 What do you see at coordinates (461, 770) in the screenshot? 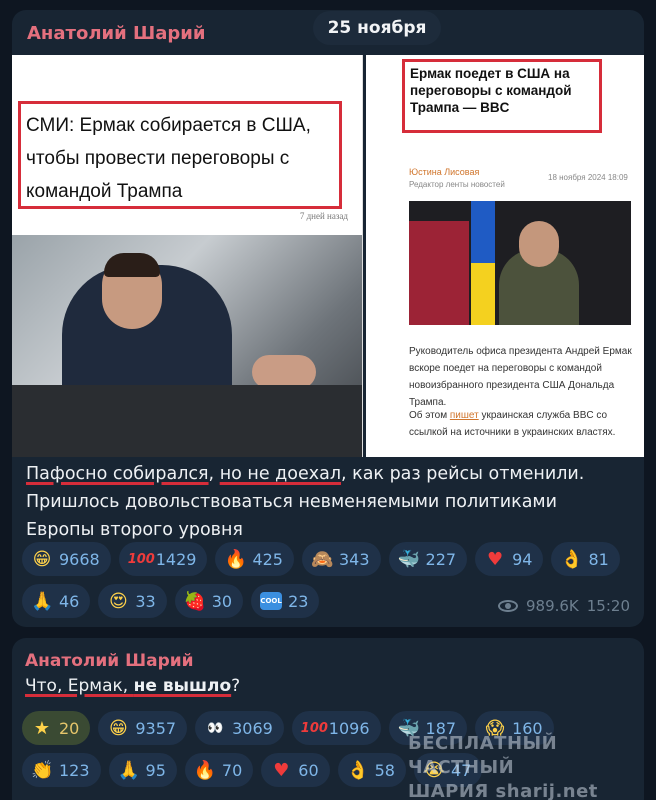
I see `reaction-count: 47` at bounding box center [461, 770].